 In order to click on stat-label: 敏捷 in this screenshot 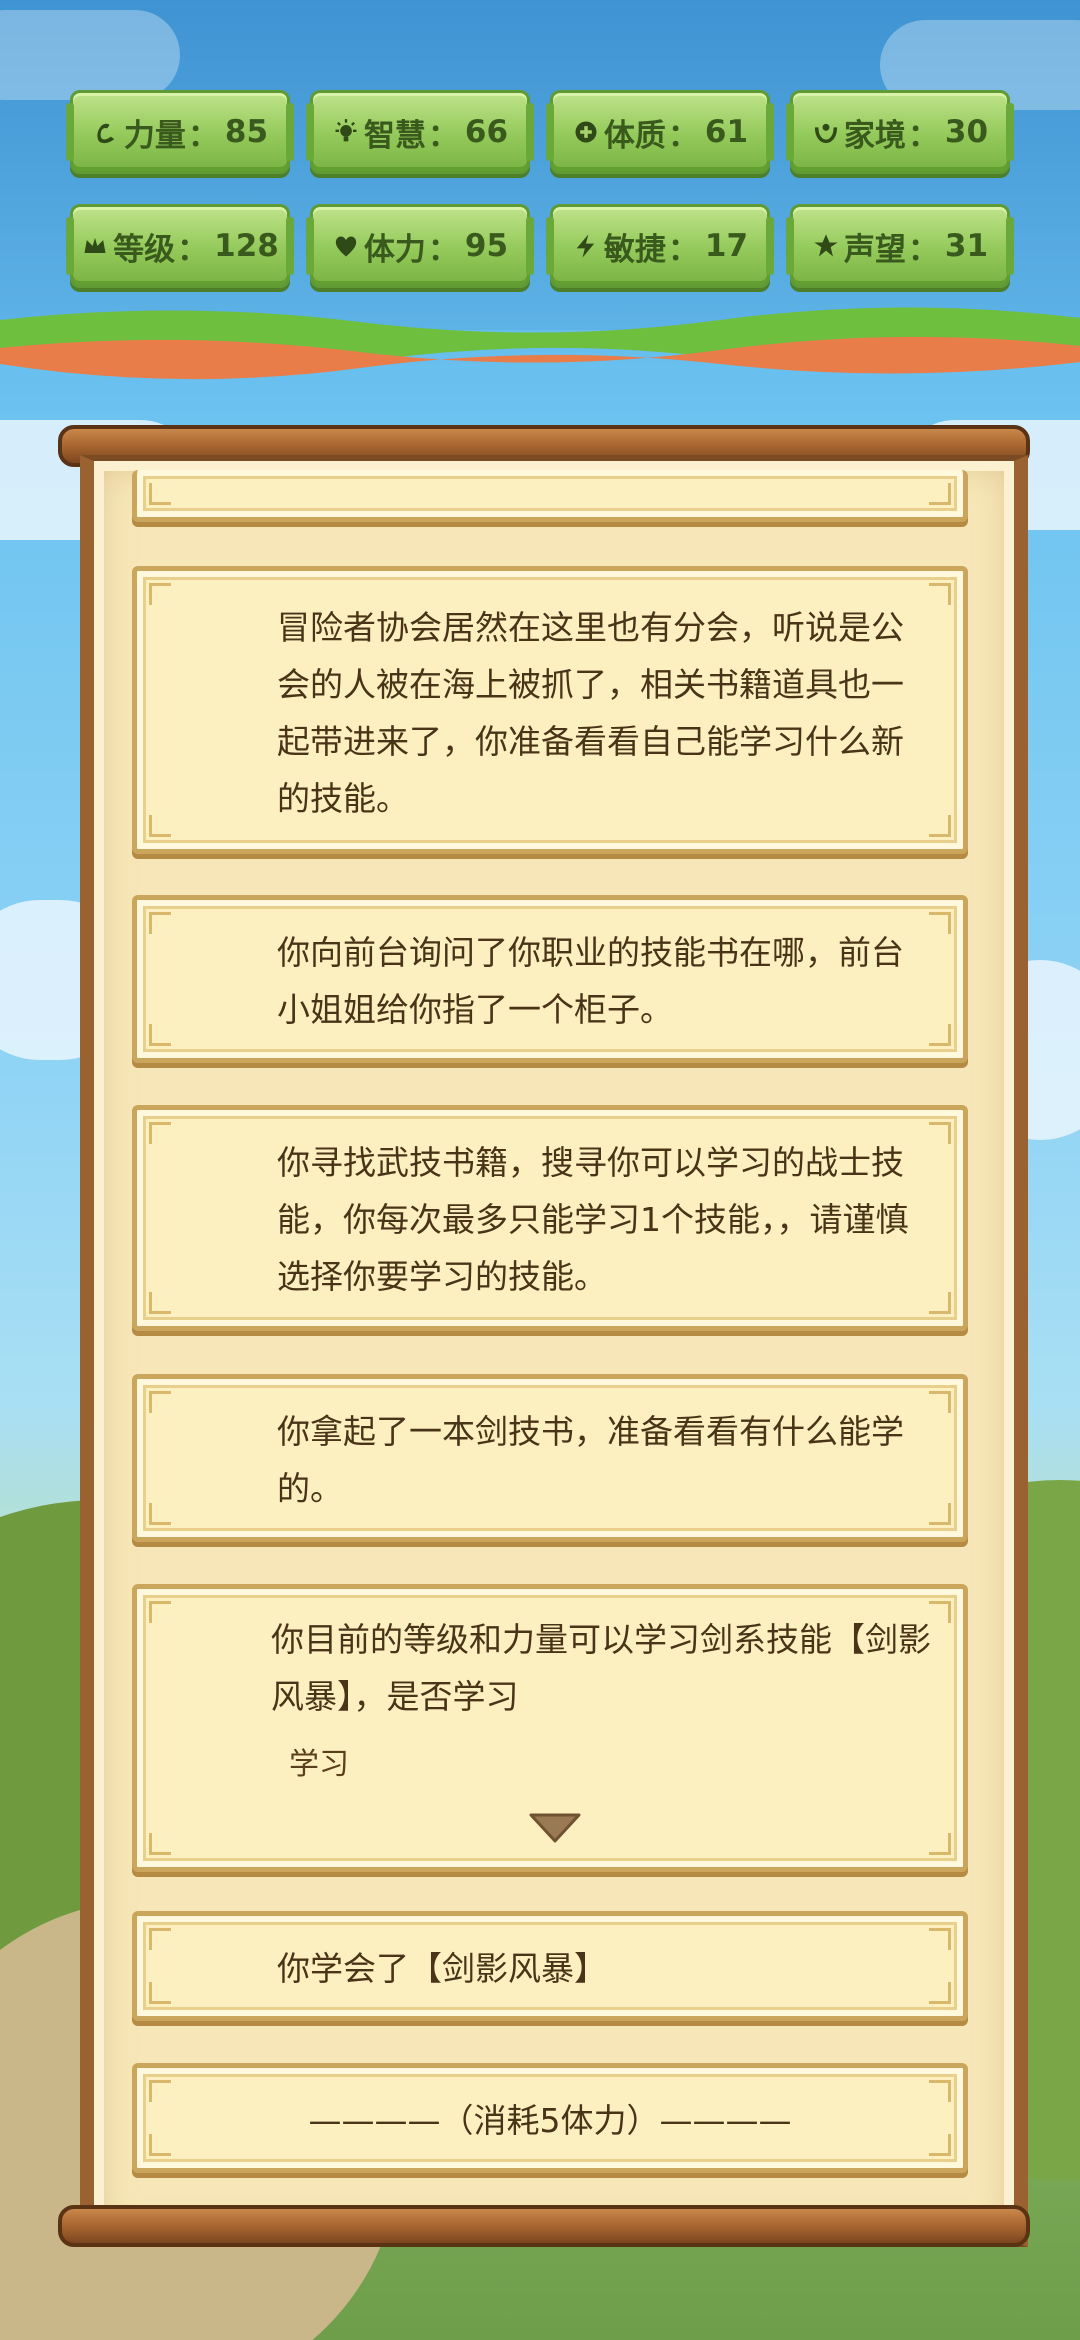, I will do `click(634, 249)`.